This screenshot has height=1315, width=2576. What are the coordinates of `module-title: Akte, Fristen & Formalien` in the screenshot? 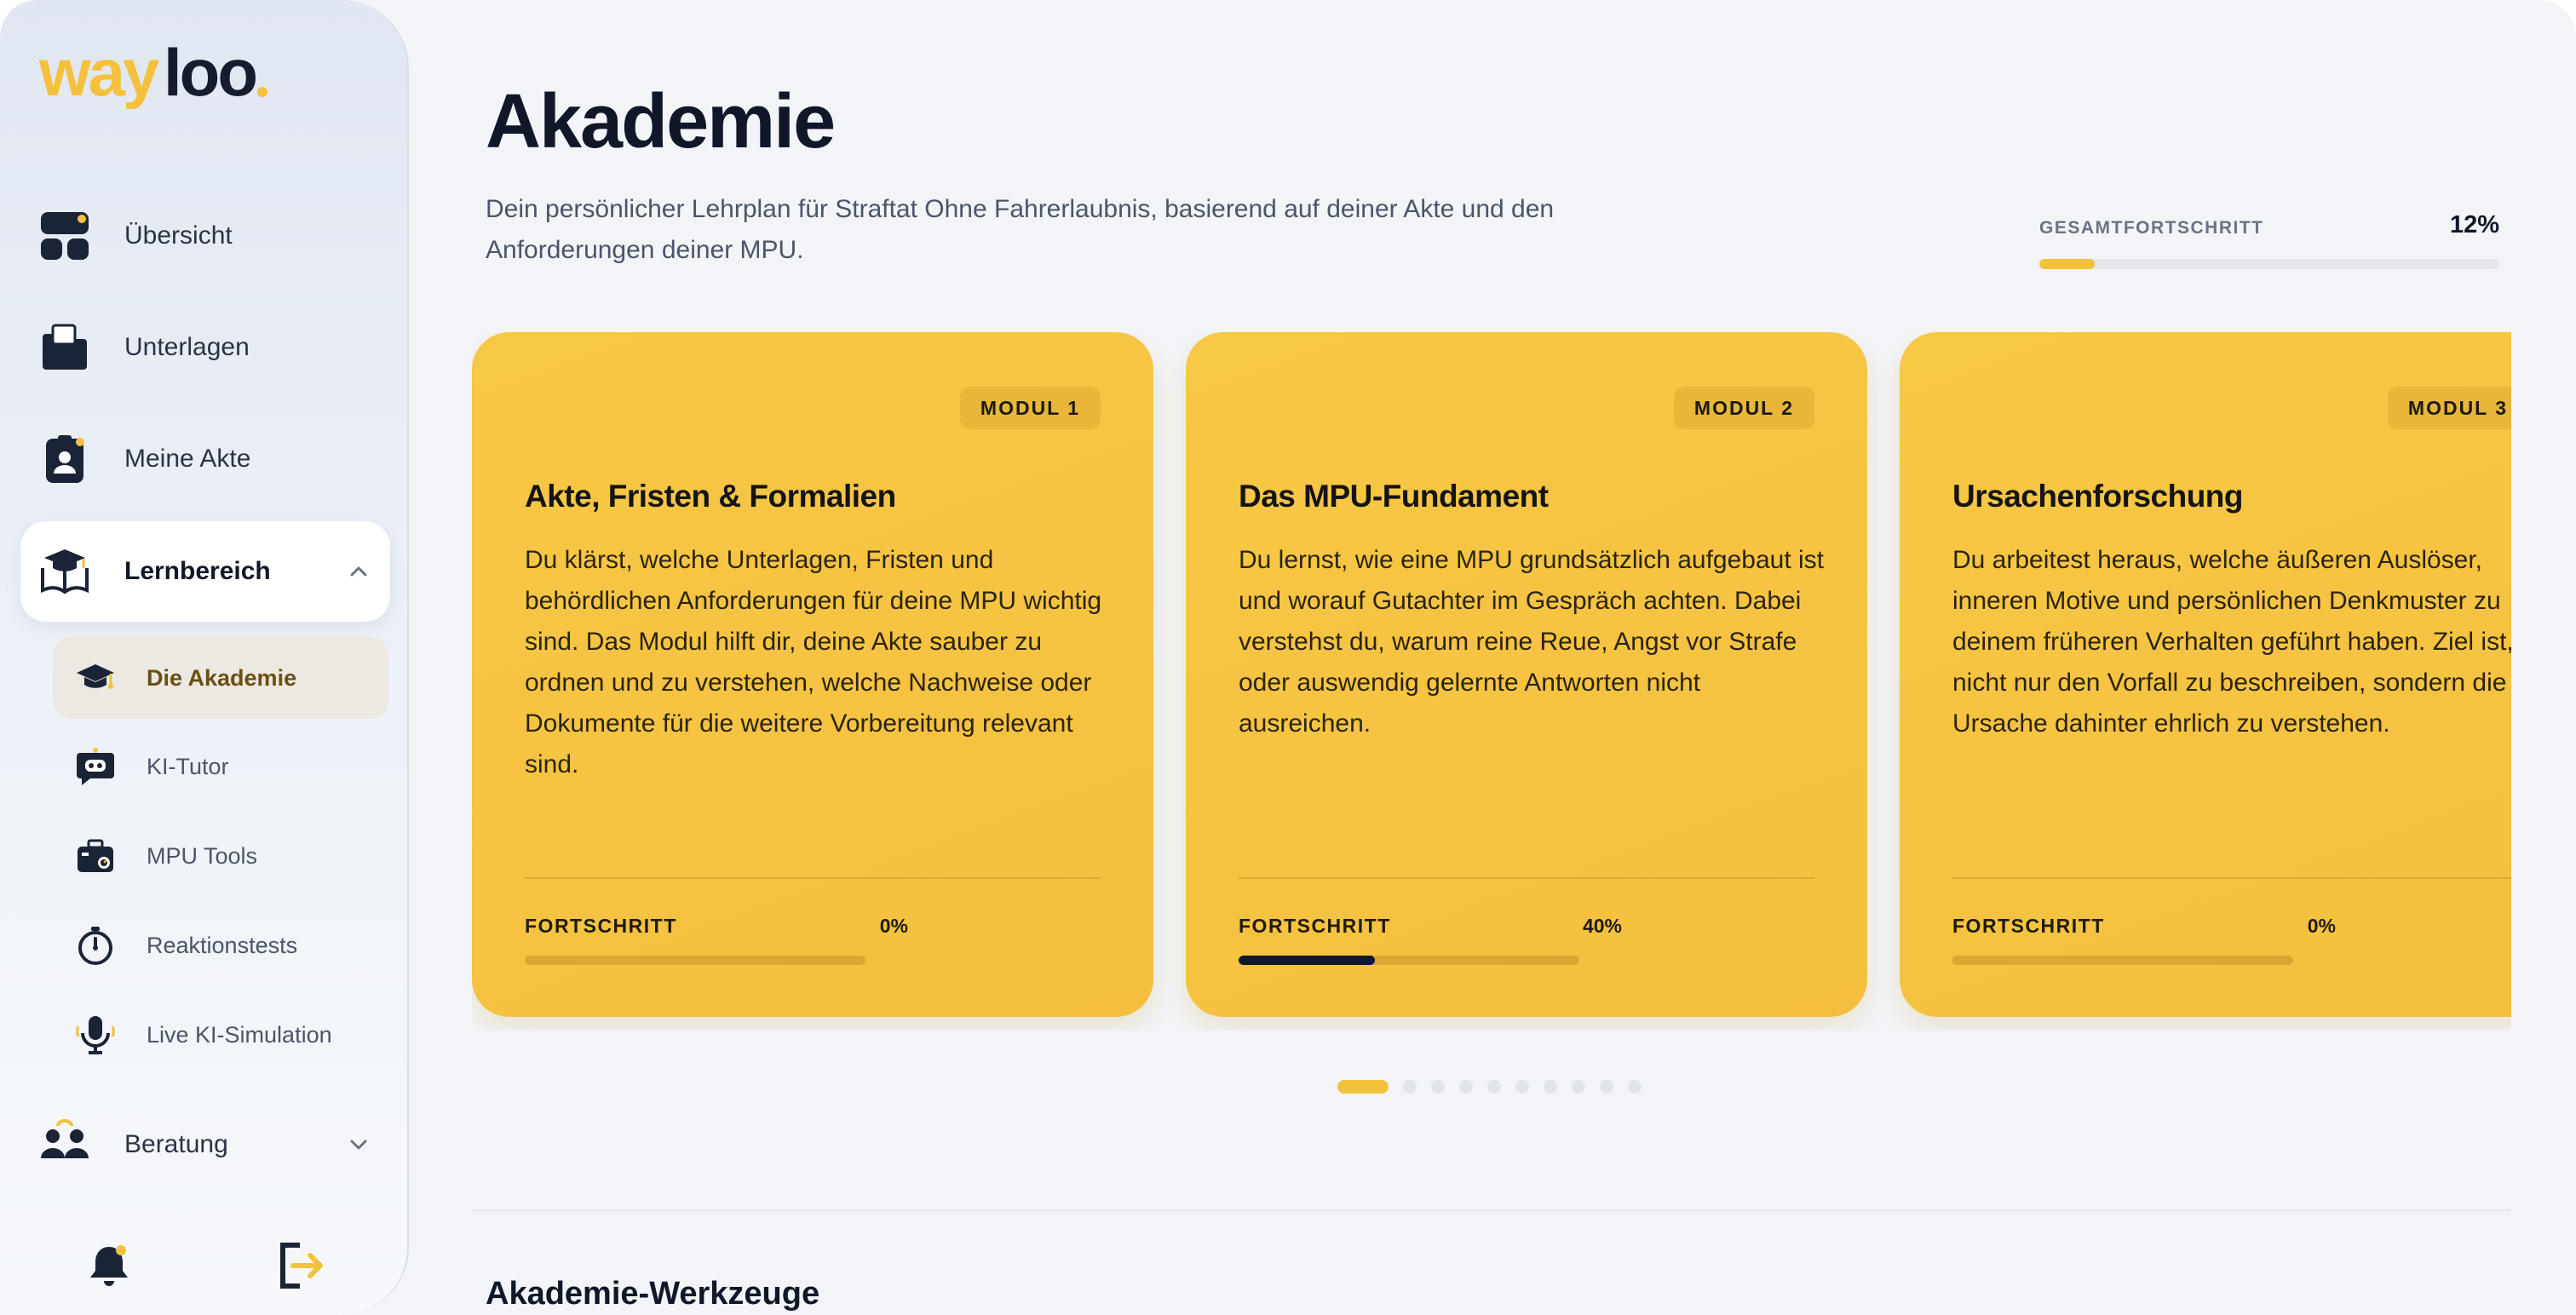 It's located at (710, 497).